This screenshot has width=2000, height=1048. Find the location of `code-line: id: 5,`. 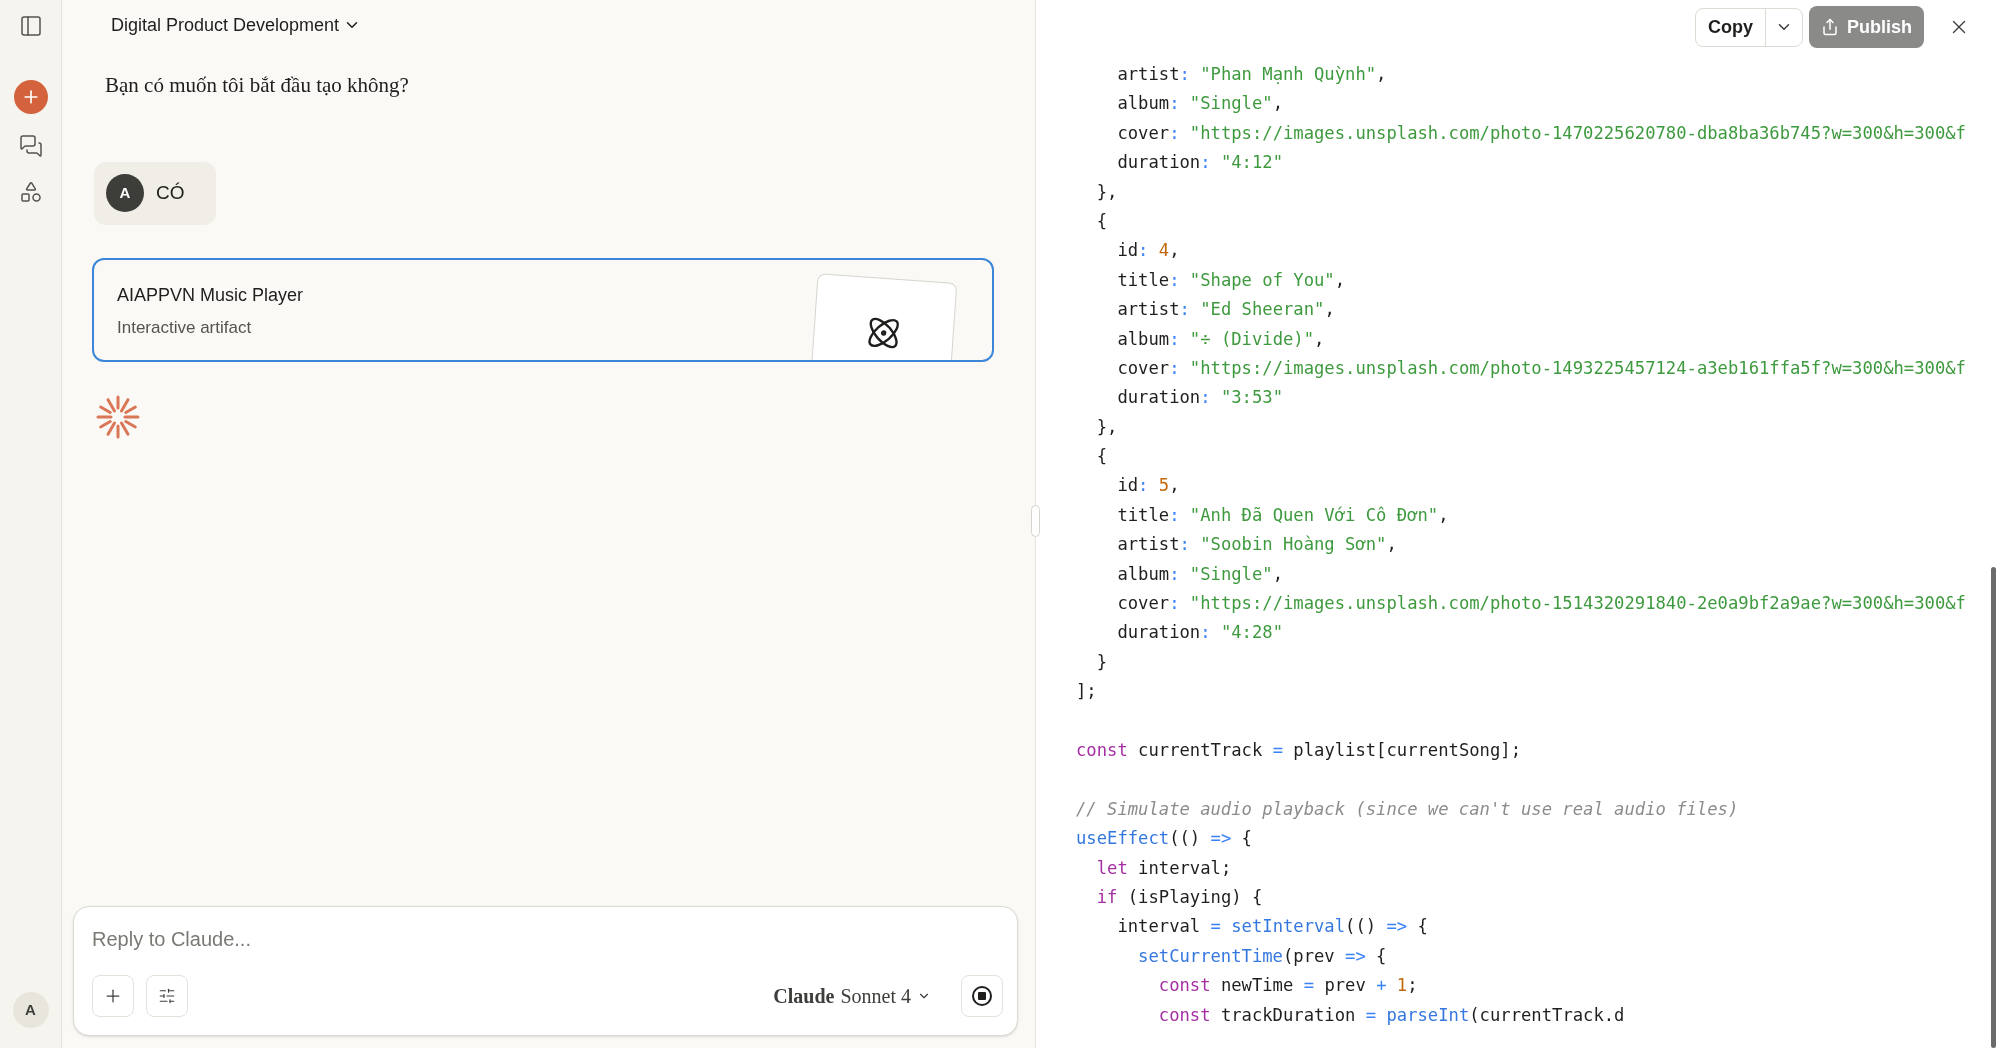

code-line: id: 5, is located at coordinates (1148, 486).